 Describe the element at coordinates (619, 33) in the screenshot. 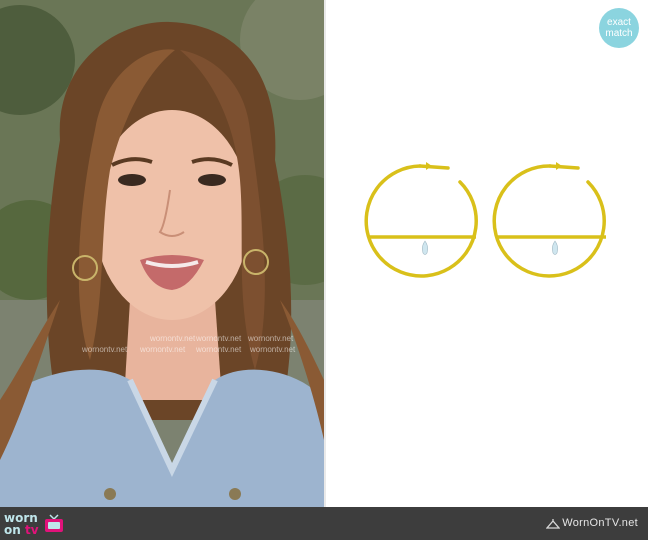

I see `badge-line-2: match` at that location.